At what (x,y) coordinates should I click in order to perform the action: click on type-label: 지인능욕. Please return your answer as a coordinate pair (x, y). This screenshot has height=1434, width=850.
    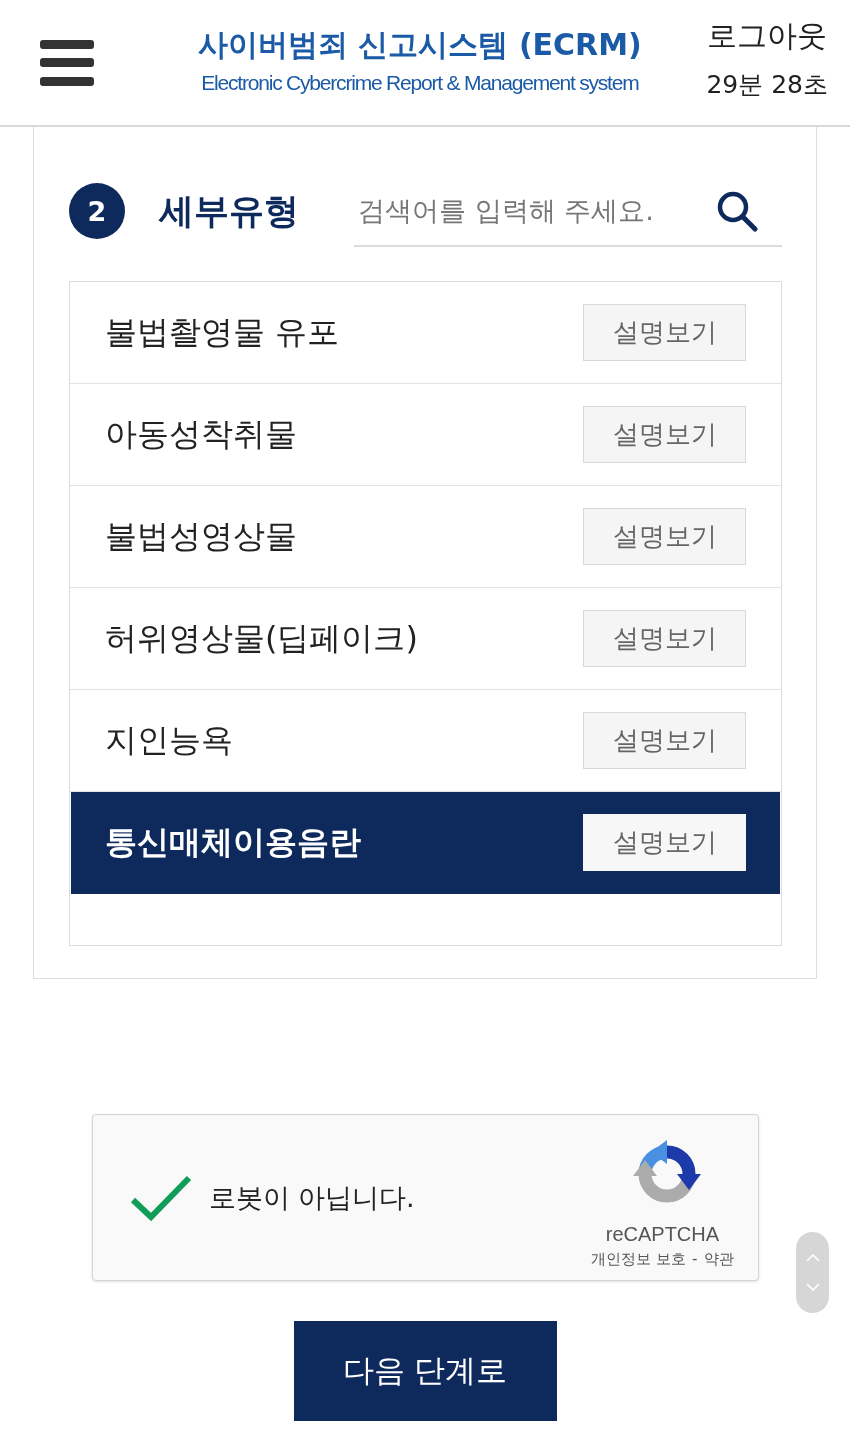
    Looking at the image, I should click on (169, 740).